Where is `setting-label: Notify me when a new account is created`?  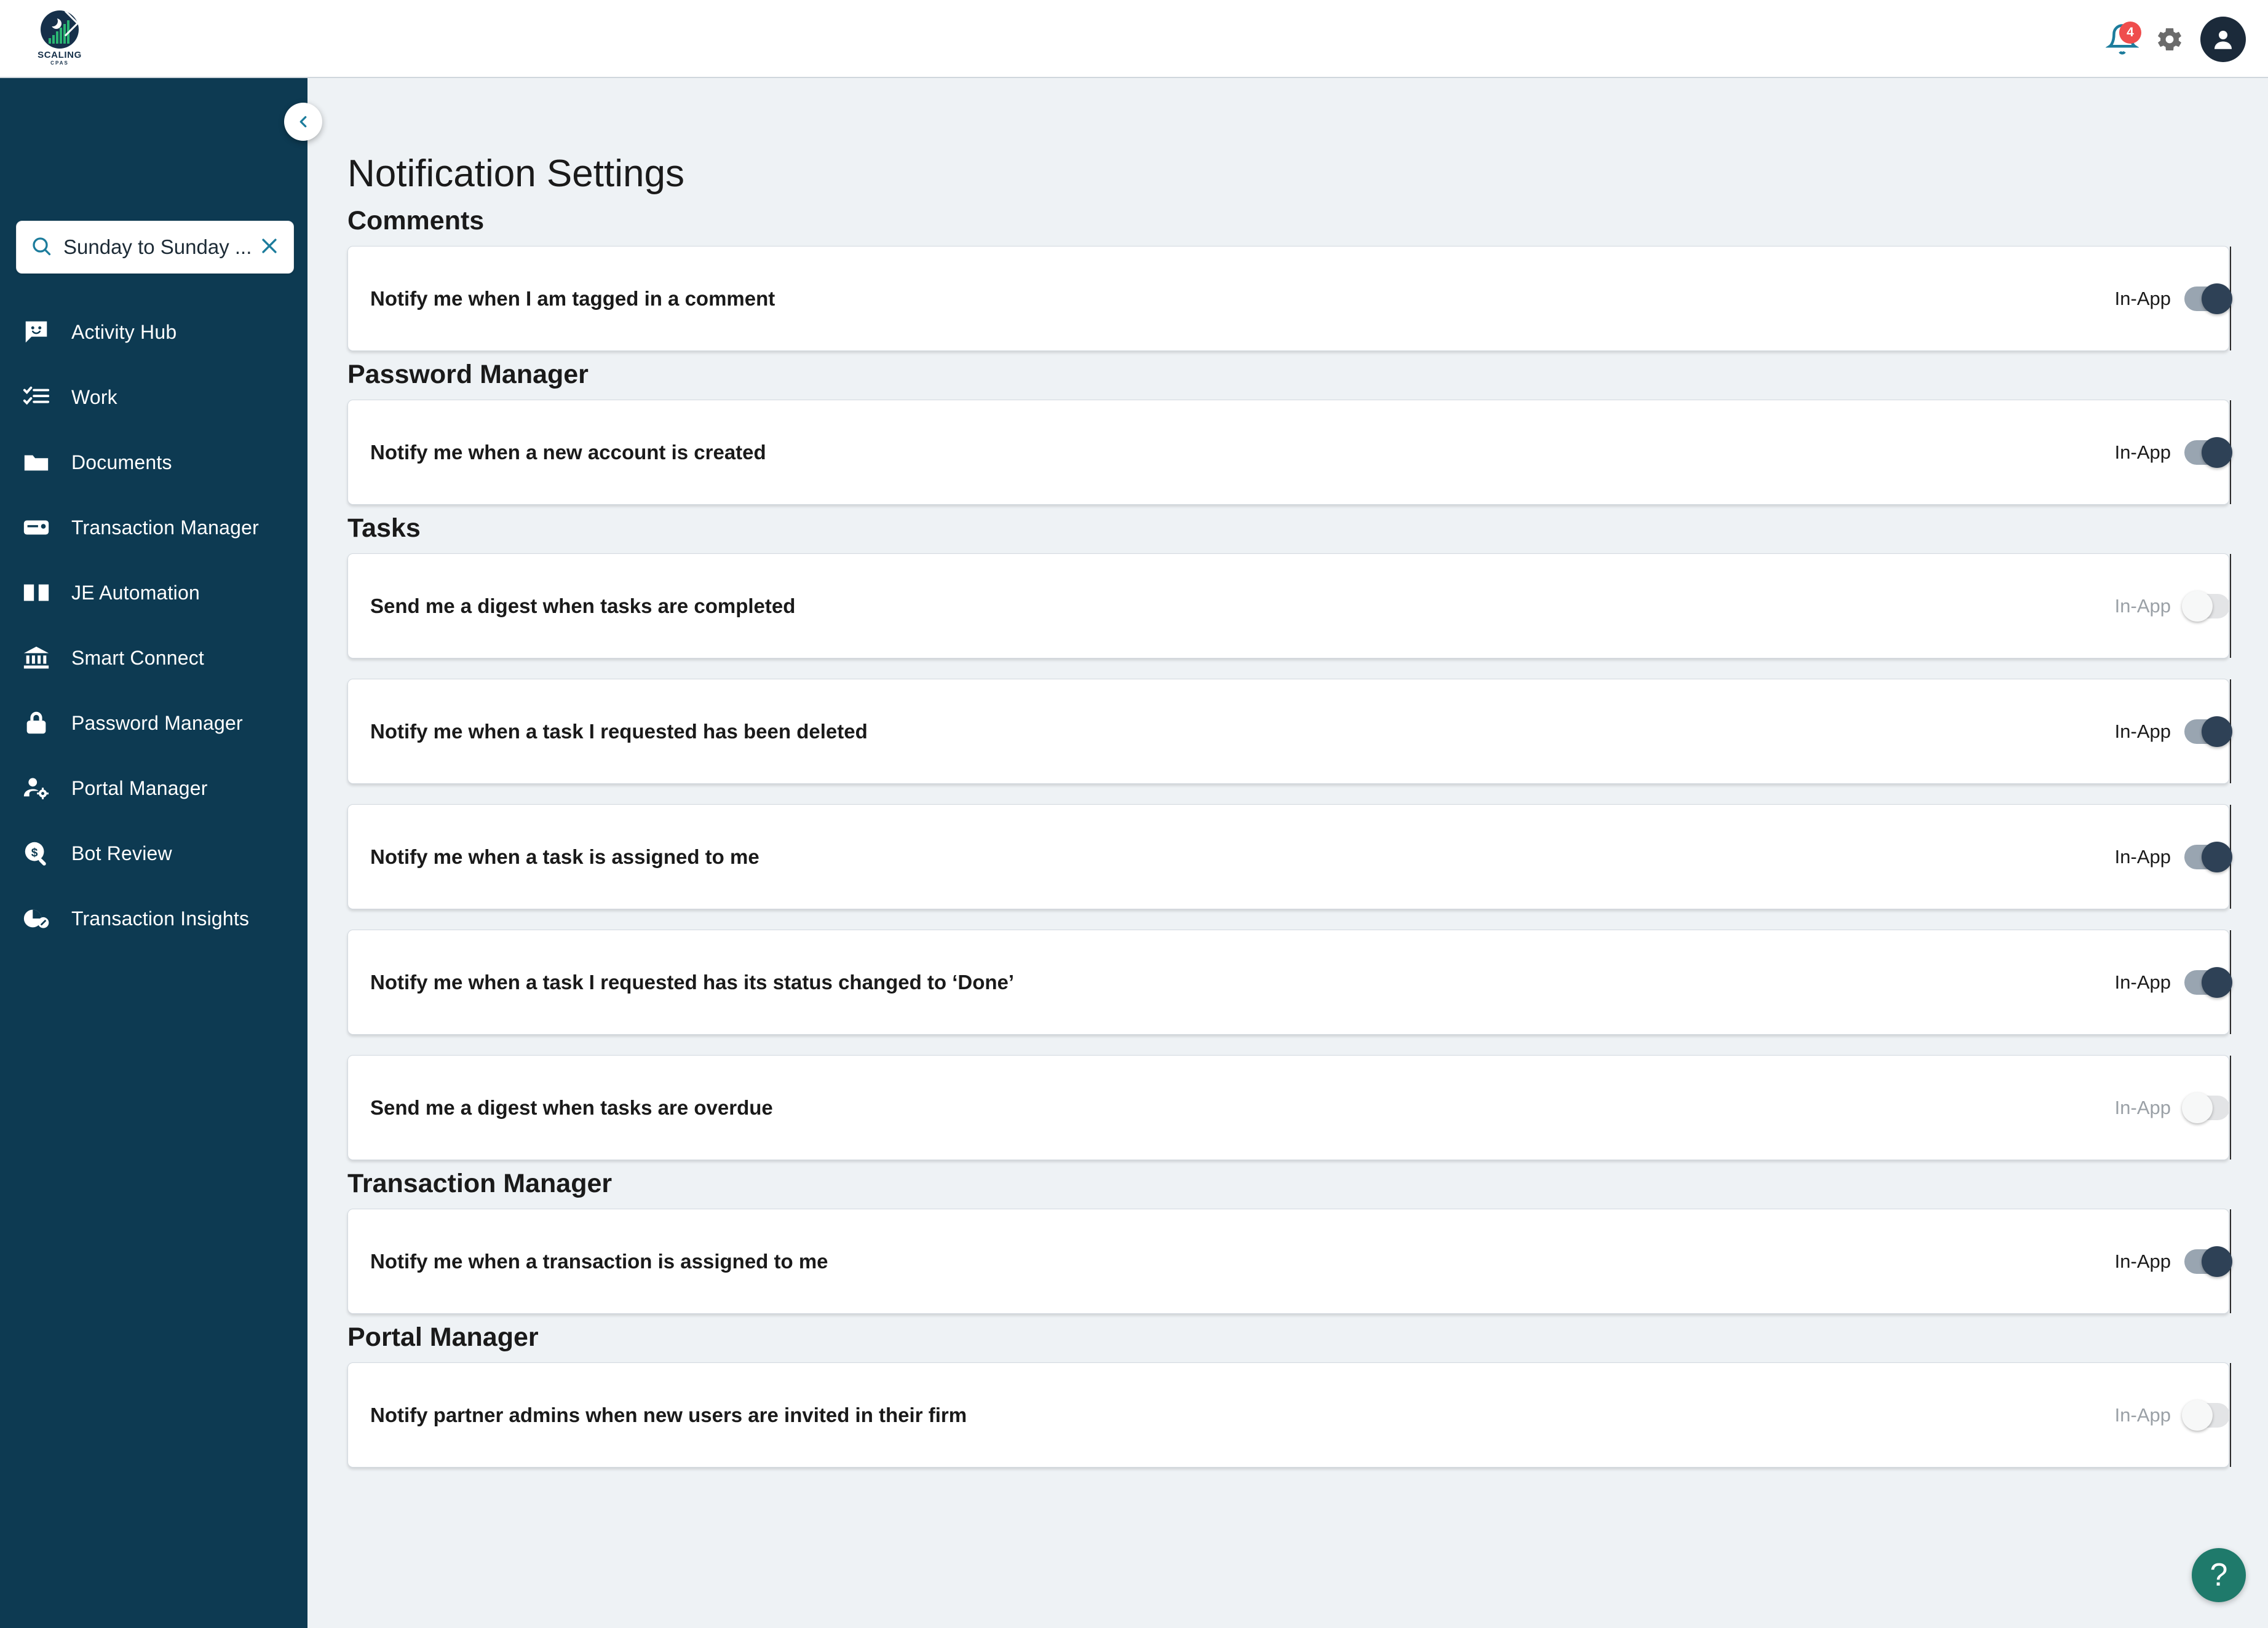 setting-label: Notify me when a new account is created is located at coordinates (568, 452).